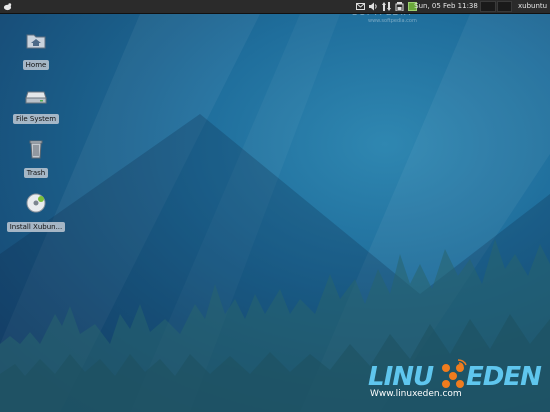 The height and width of the screenshot is (412, 550). What do you see at coordinates (454, 373) in the screenshot?
I see `logo-x-icon` at bounding box center [454, 373].